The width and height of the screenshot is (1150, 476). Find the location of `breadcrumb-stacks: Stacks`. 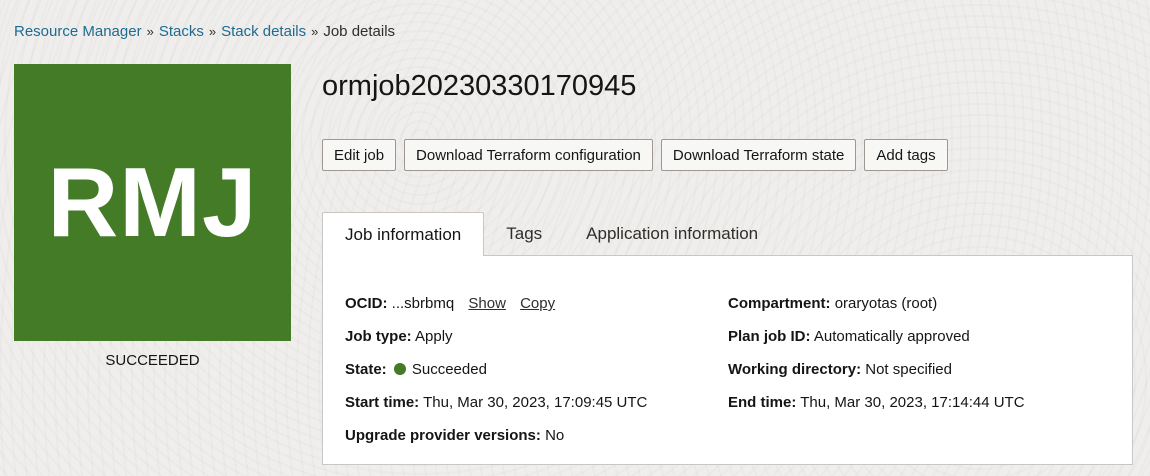

breadcrumb-stacks: Stacks is located at coordinates (181, 31).